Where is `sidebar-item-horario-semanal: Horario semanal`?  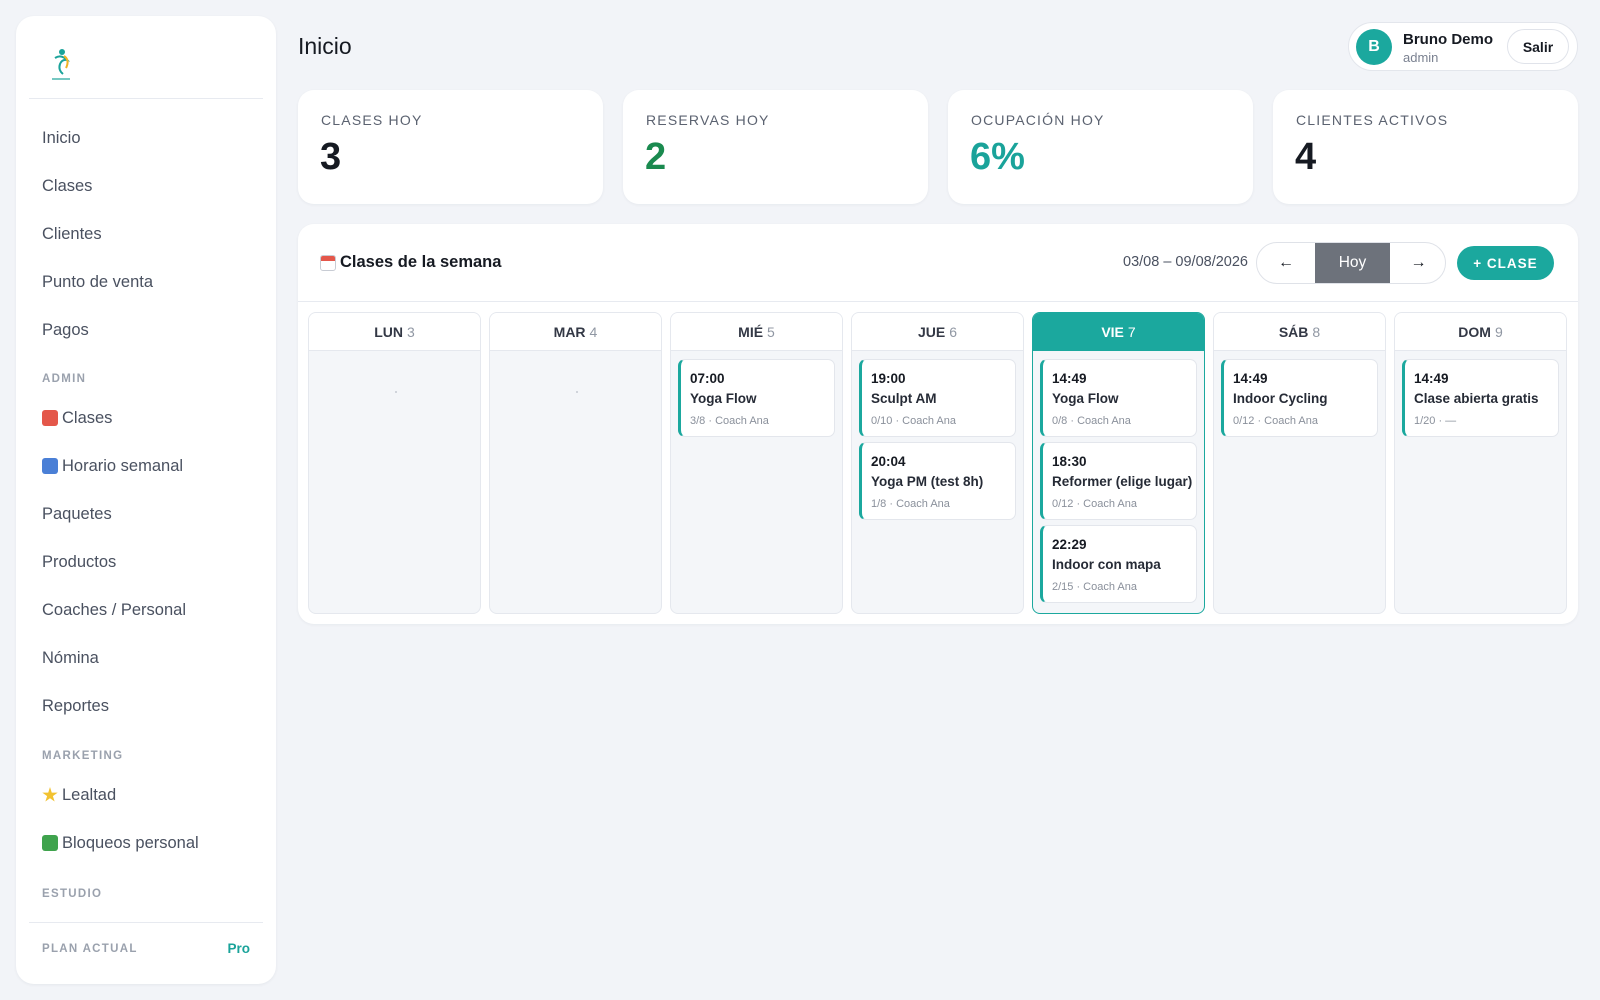
sidebar-item-horario-semanal: Horario semanal is located at coordinates (112, 466).